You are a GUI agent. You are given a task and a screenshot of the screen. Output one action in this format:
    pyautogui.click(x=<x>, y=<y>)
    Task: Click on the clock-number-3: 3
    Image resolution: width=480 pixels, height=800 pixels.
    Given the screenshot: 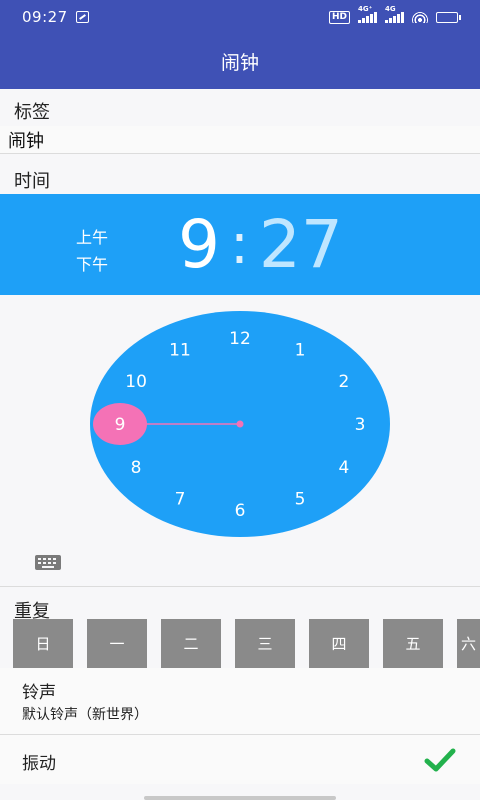 What is the action you would take?
    pyautogui.click(x=360, y=425)
    